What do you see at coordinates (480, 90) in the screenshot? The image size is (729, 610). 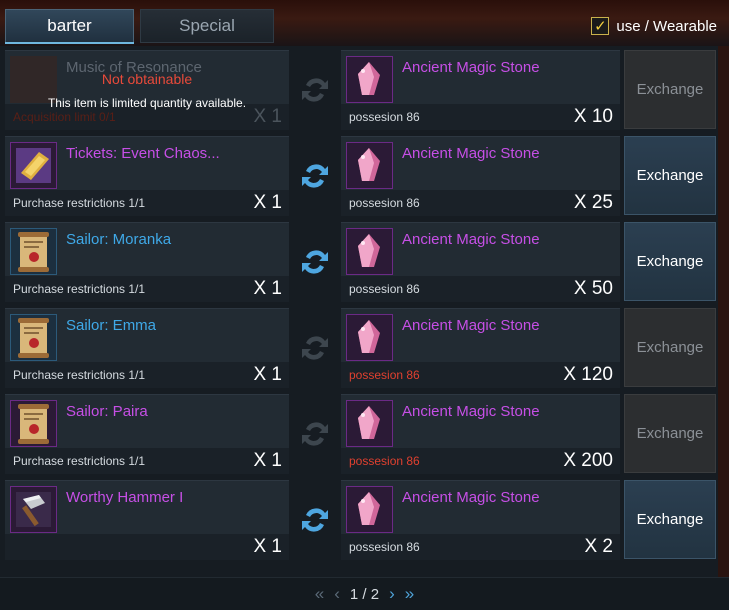 I see `cost-item-panel: Ancient Magic Stone possesion 86 X 10` at bounding box center [480, 90].